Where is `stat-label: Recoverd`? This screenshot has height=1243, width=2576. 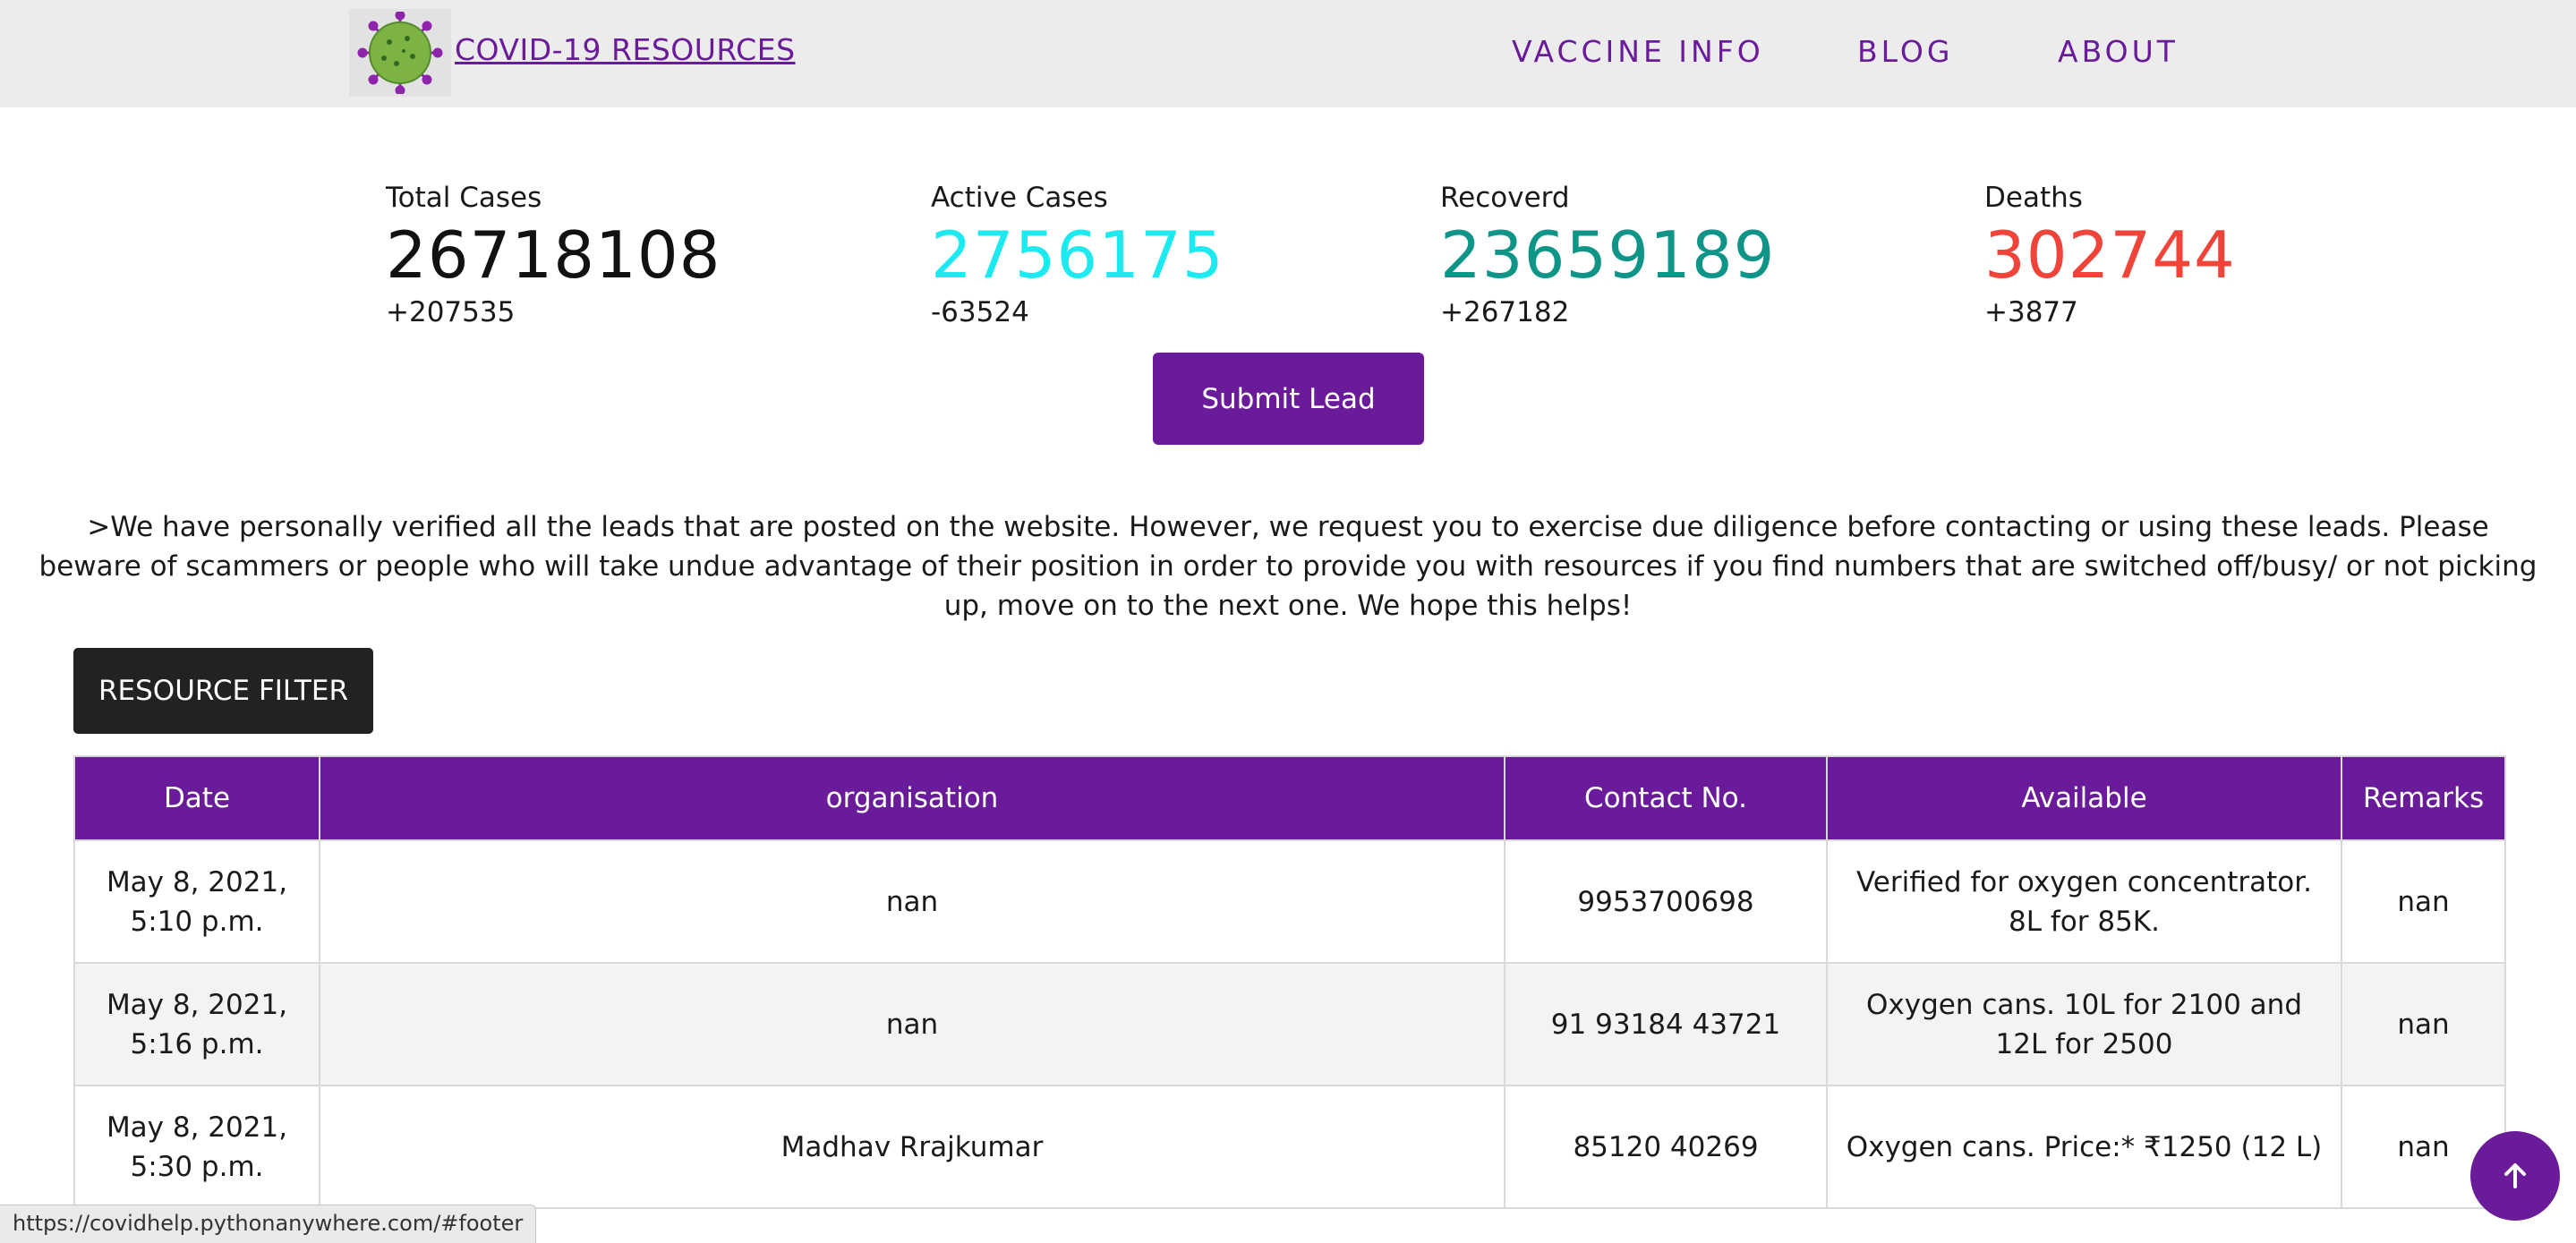
stat-label: Recoverd is located at coordinates (1505, 198).